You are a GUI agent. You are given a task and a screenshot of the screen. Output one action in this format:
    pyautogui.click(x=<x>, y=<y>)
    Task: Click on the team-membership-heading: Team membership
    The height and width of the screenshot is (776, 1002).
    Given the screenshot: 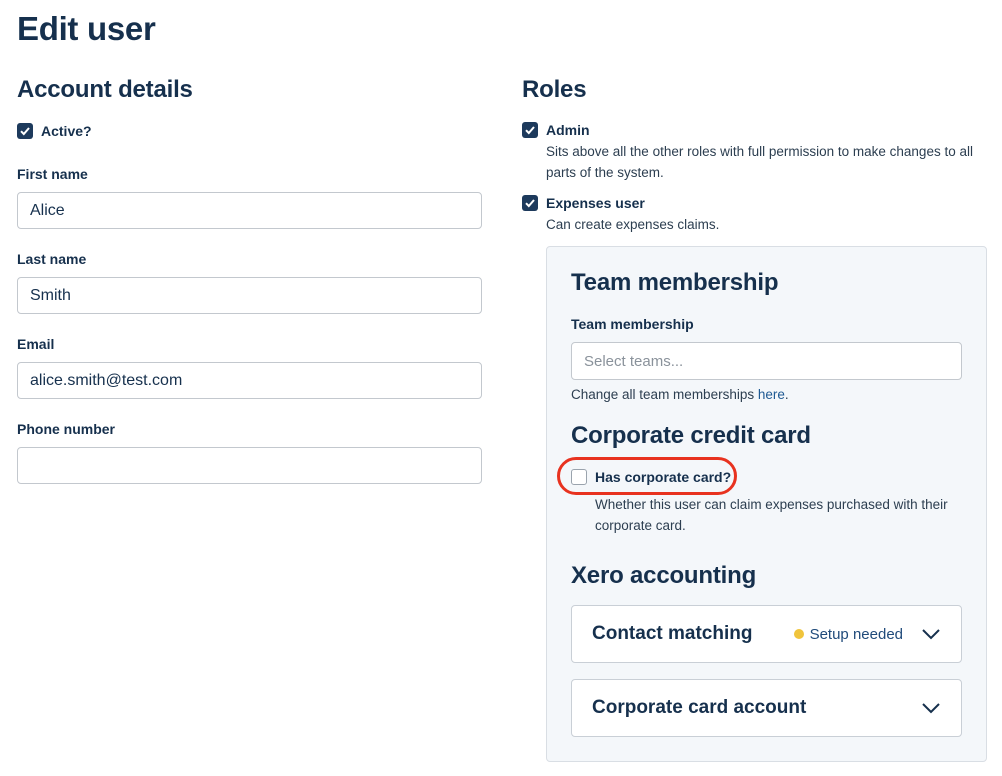 What is the action you would take?
    pyautogui.click(x=675, y=282)
    